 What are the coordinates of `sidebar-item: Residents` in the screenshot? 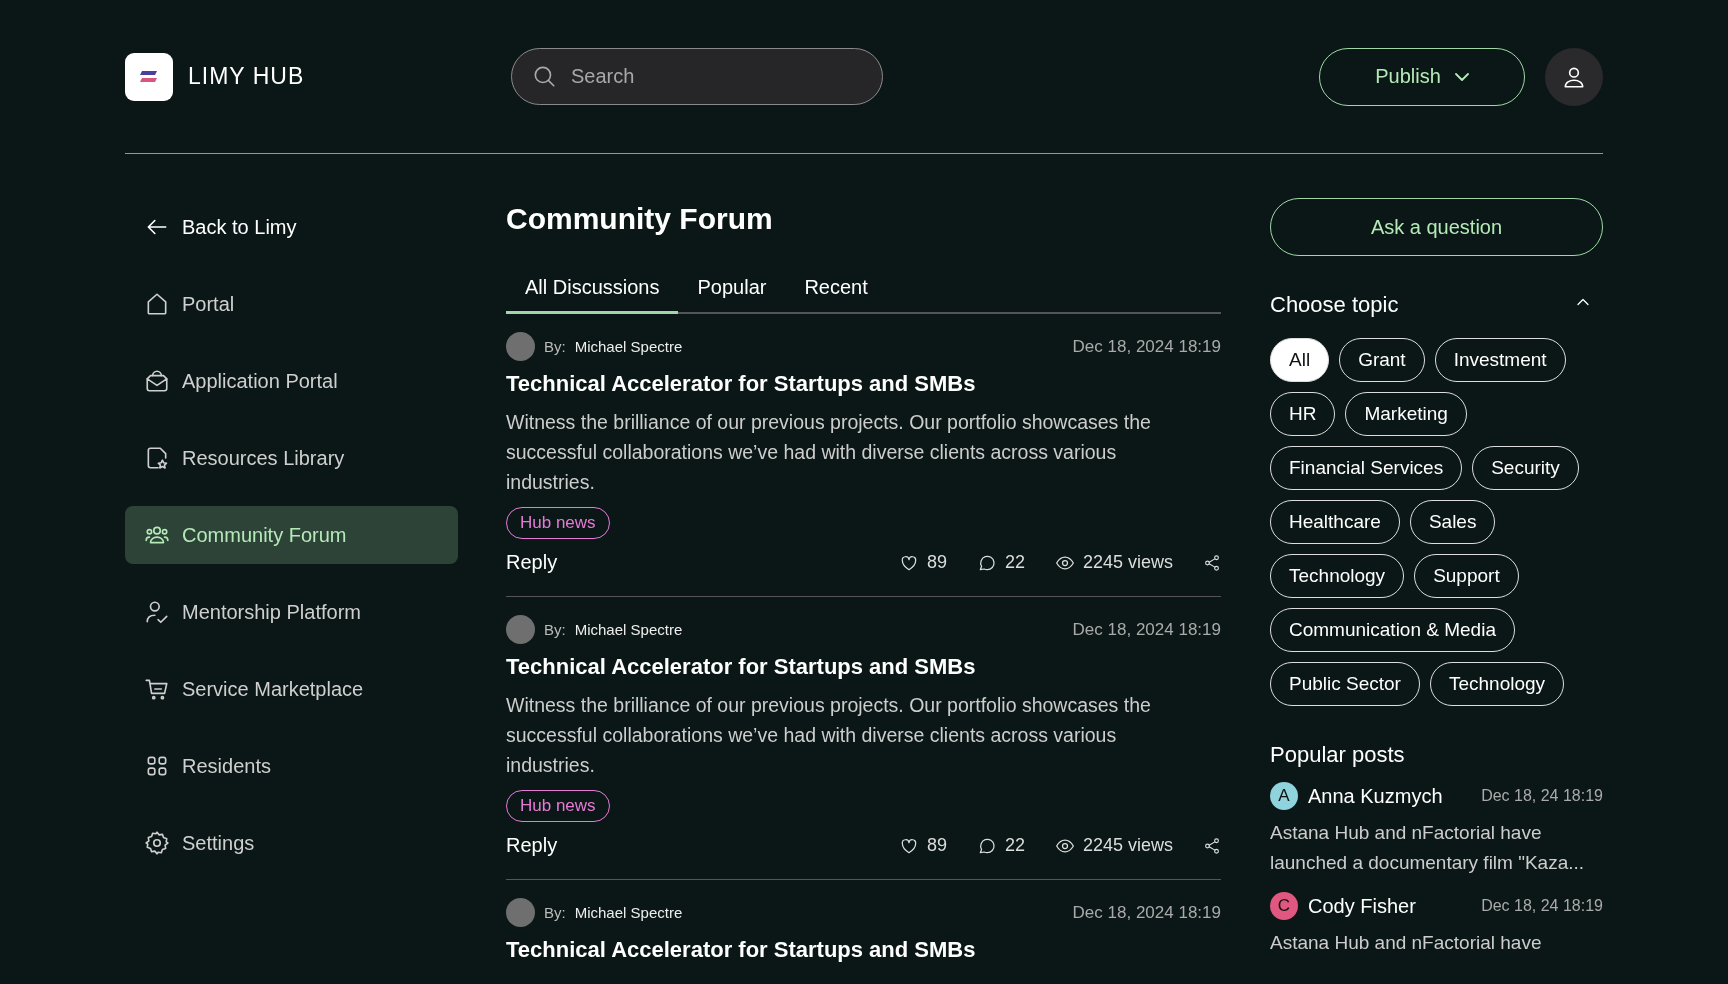 It's located at (291, 766).